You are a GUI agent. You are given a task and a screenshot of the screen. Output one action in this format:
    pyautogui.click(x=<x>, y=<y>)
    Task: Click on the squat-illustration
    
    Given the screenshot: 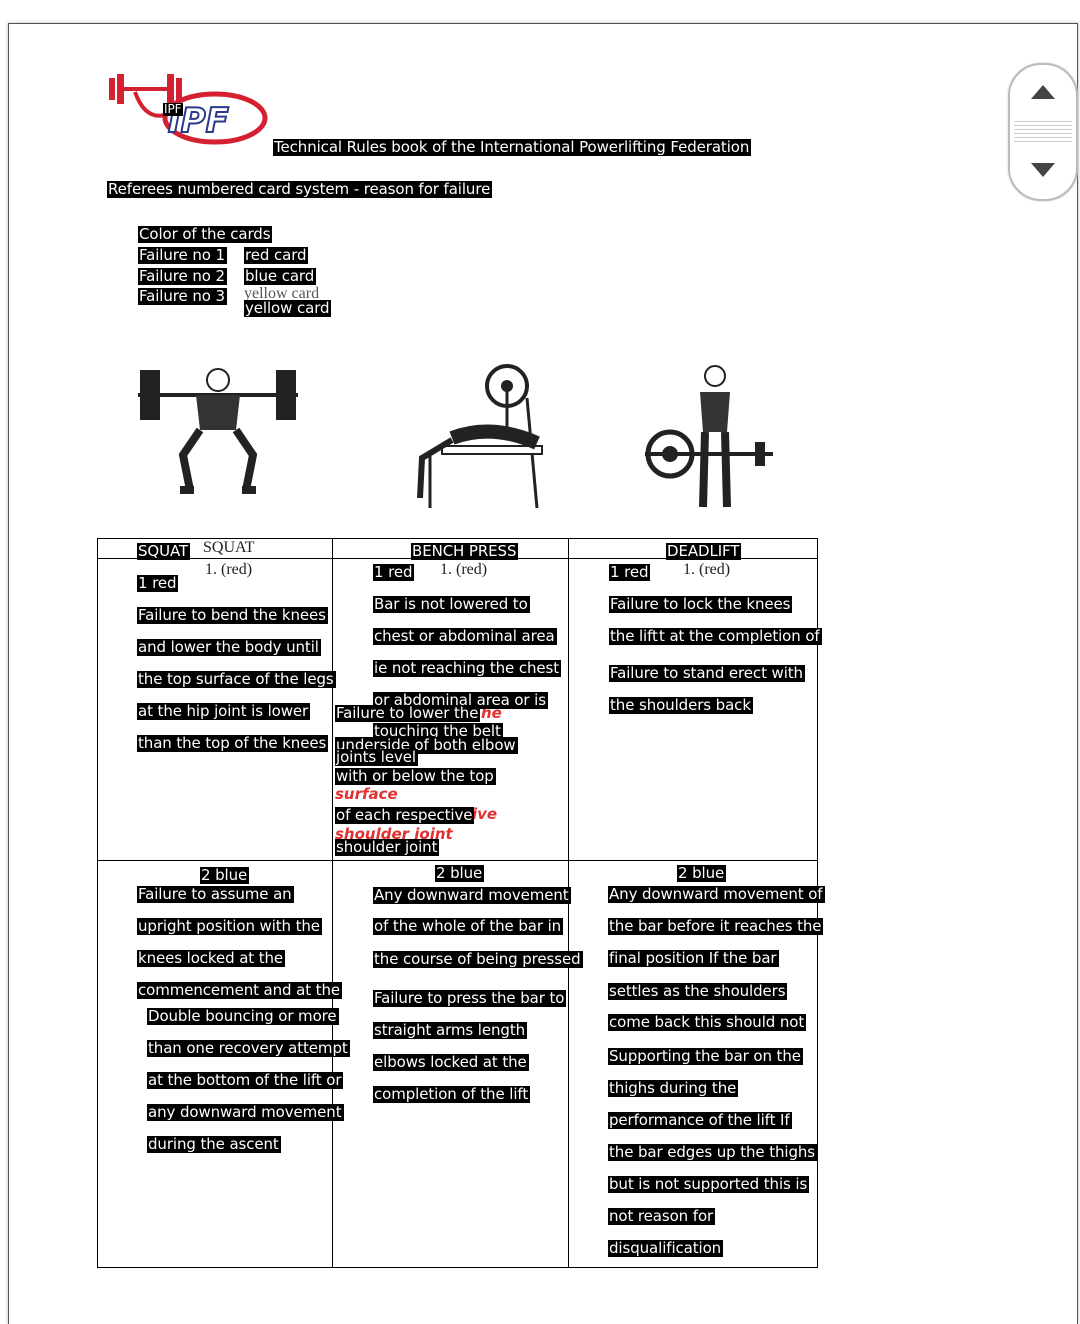 What is the action you would take?
    pyautogui.click(x=218, y=431)
    